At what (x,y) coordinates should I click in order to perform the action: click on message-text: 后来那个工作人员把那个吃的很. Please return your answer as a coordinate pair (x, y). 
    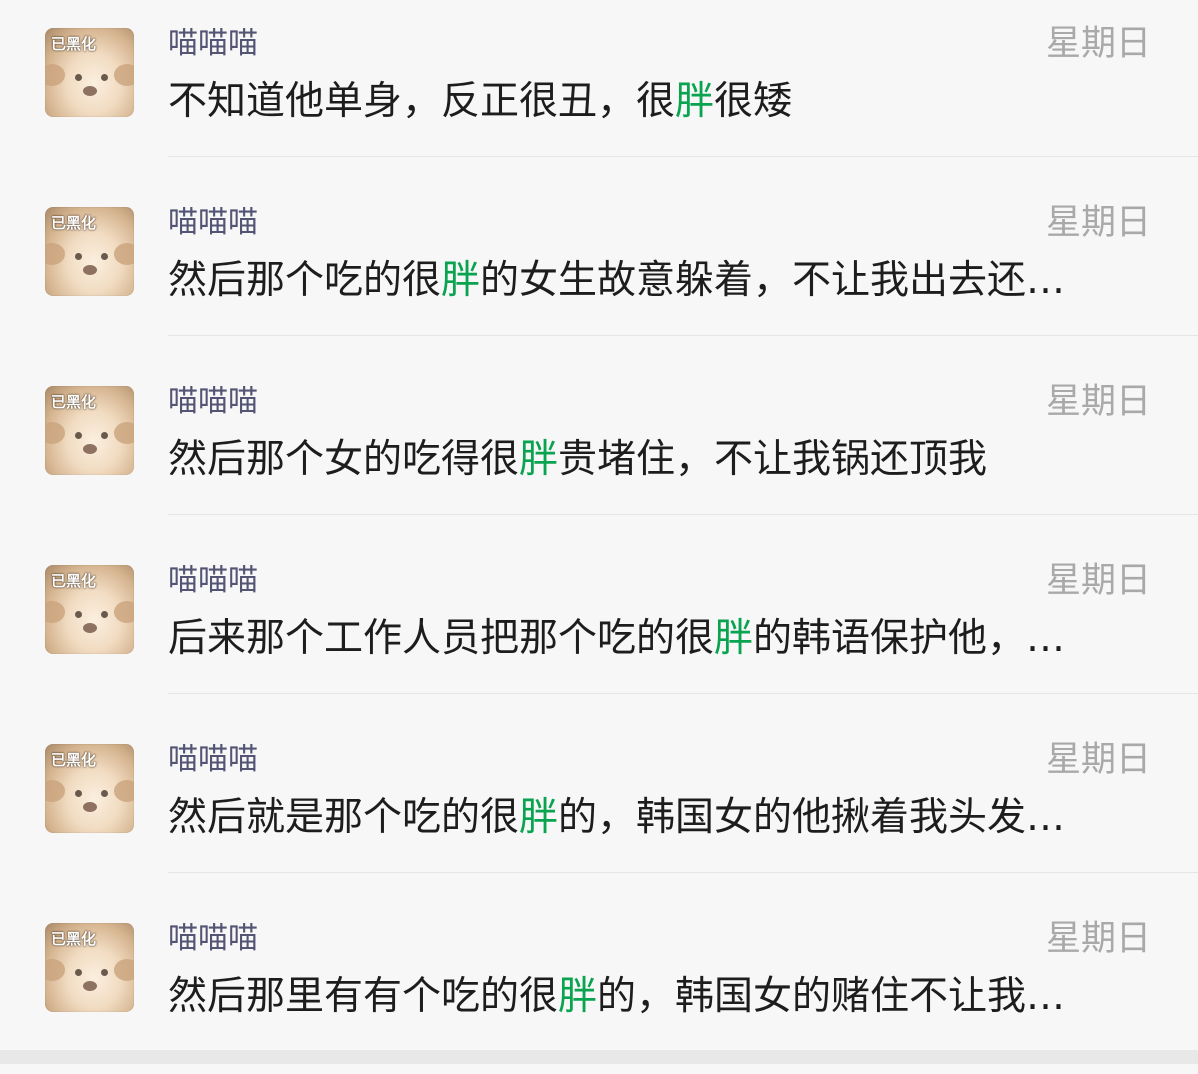
    Looking at the image, I should click on (441, 638).